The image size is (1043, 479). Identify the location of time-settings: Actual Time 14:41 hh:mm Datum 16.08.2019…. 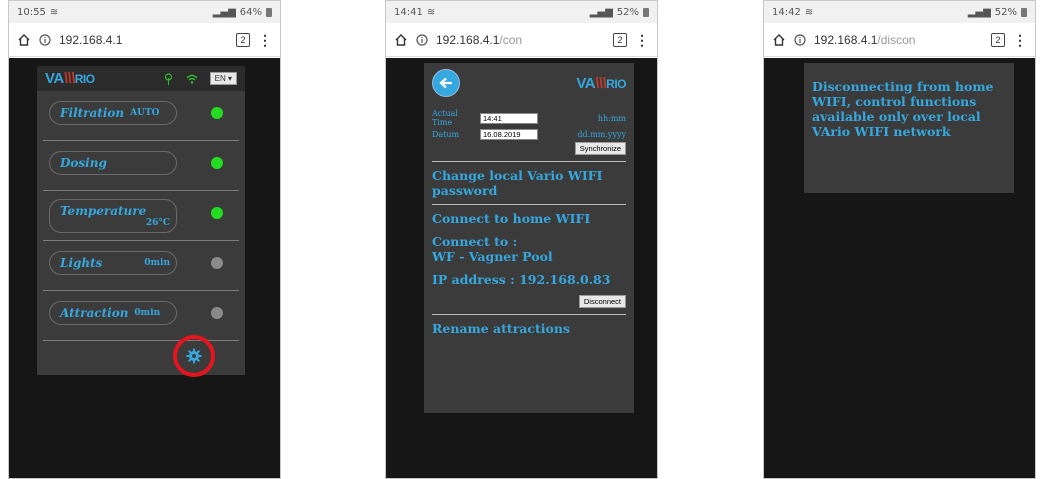
(529, 132).